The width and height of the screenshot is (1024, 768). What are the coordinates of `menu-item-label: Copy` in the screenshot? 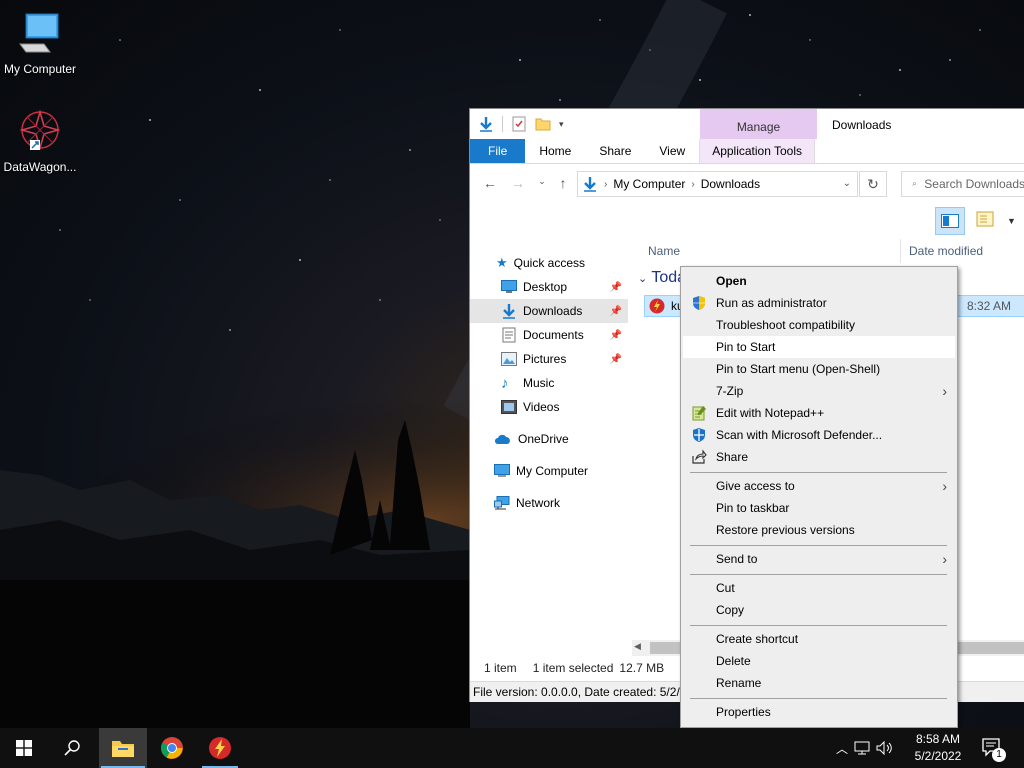 It's located at (730, 610).